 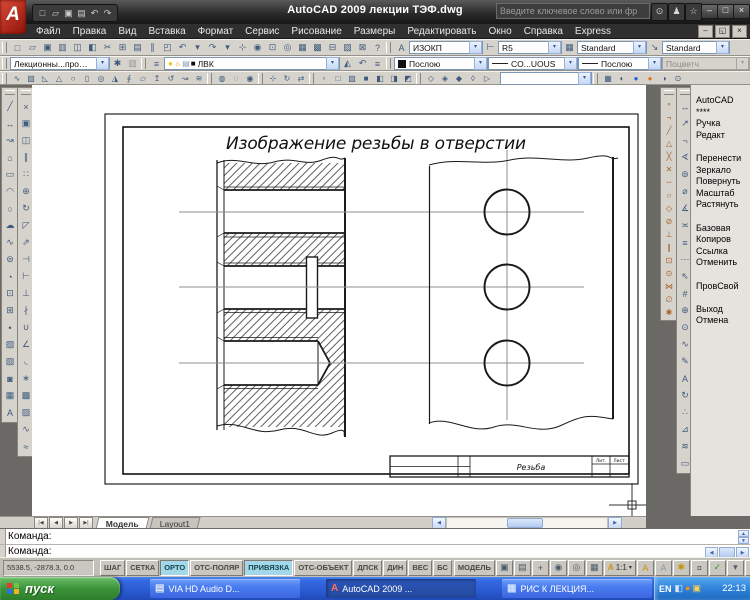 What do you see at coordinates (442, 567) in the screenshot?
I see `status-toggle: БС` at bounding box center [442, 567].